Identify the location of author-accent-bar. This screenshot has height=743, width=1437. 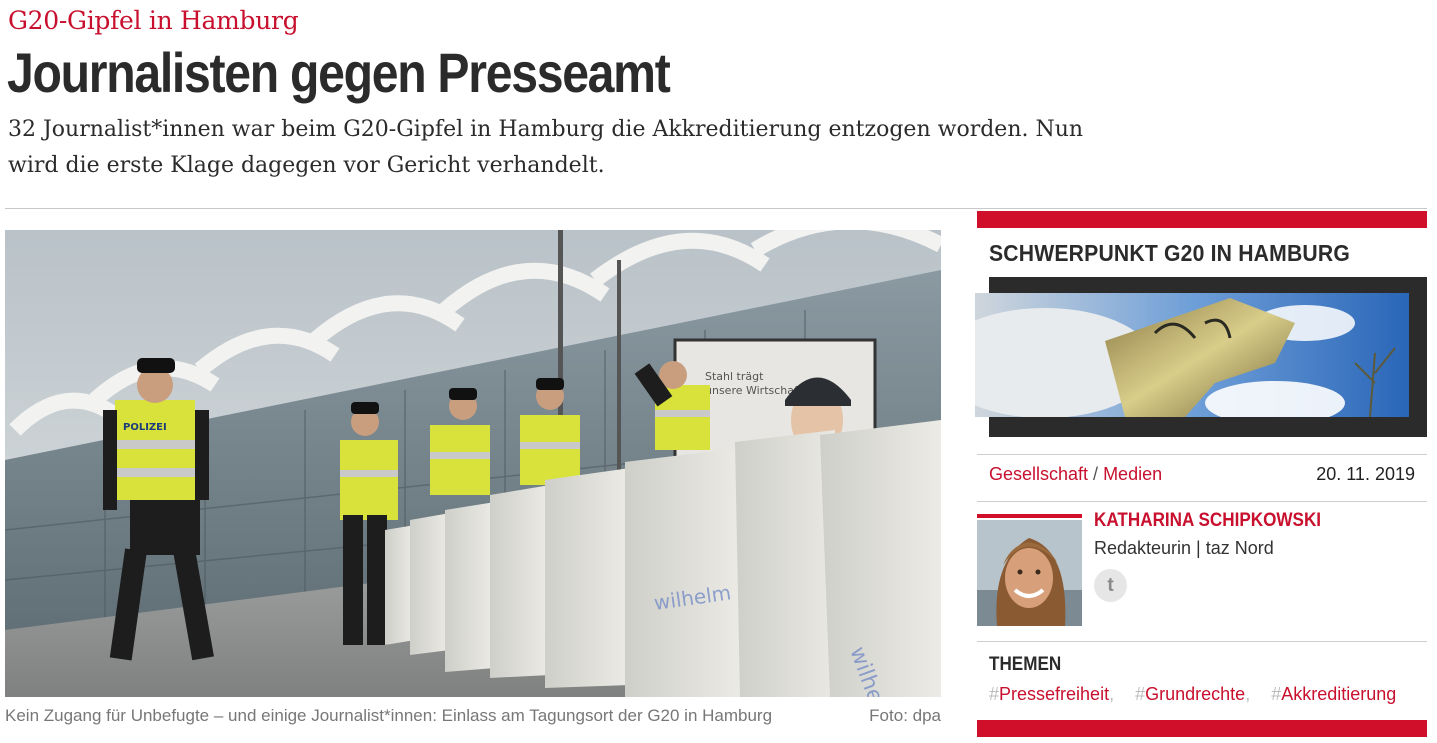
(1029, 516).